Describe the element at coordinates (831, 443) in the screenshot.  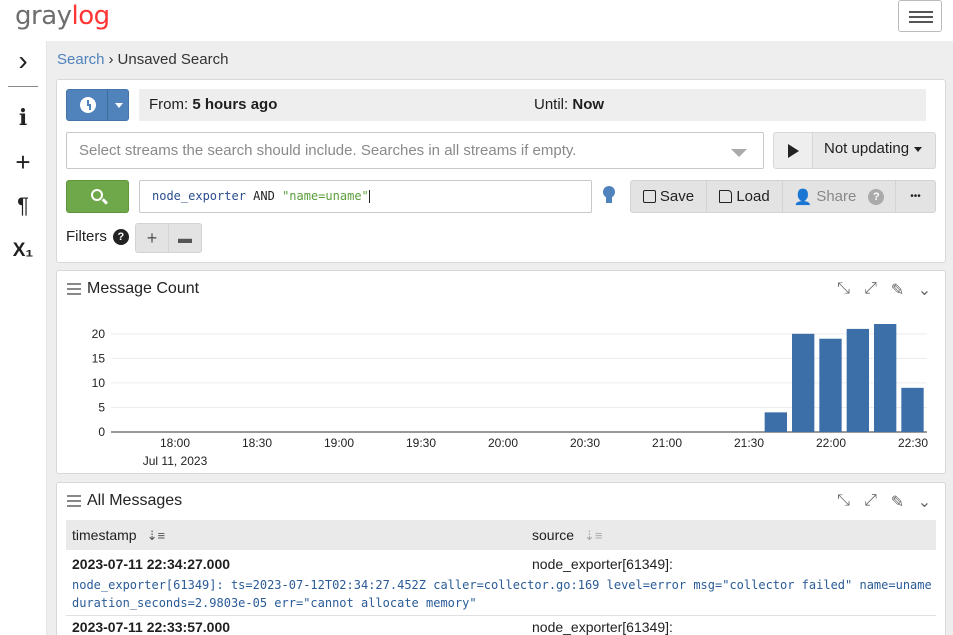
I see `x-tick-label: 22:00` at that location.